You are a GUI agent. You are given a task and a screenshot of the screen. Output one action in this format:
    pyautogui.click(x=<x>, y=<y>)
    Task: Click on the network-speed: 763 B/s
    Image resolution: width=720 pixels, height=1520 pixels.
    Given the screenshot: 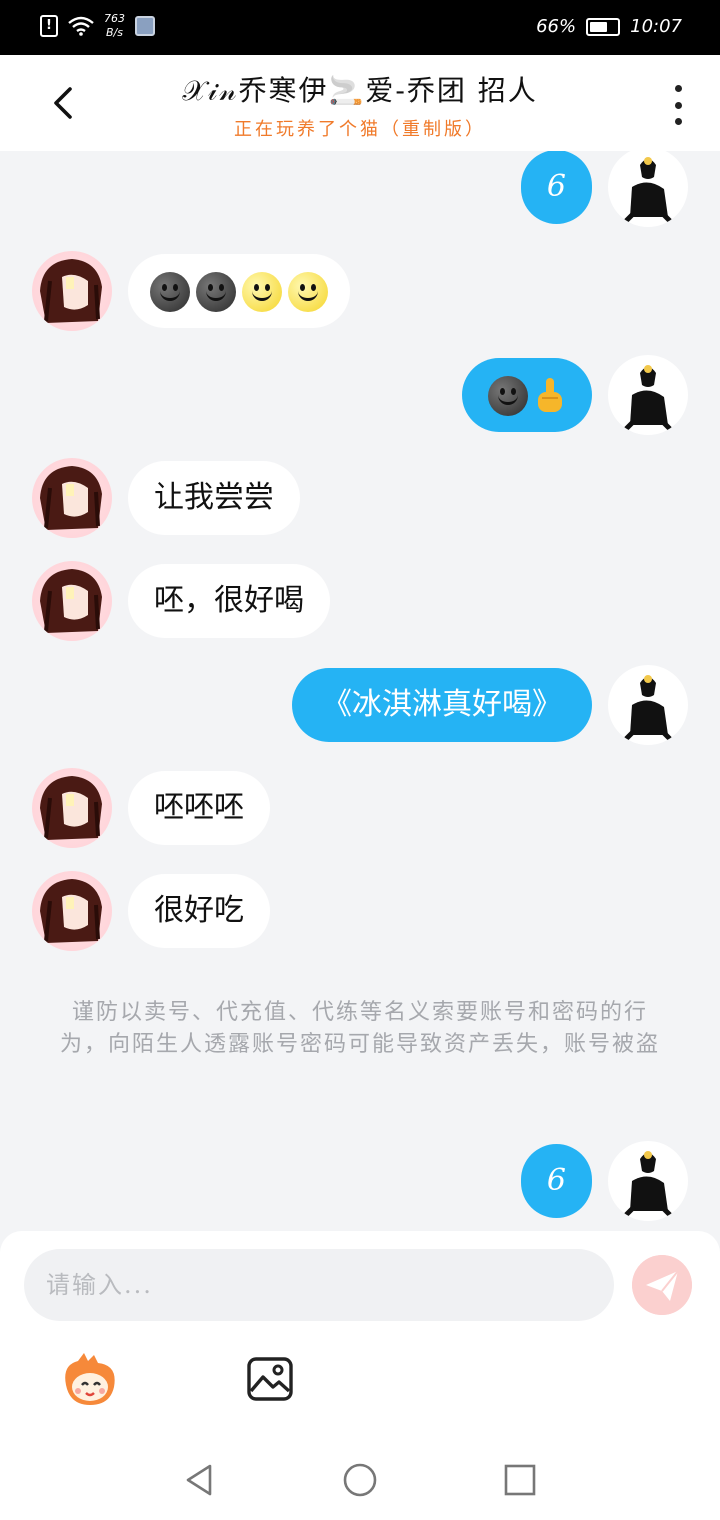 What is the action you would take?
    pyautogui.click(x=114, y=26)
    